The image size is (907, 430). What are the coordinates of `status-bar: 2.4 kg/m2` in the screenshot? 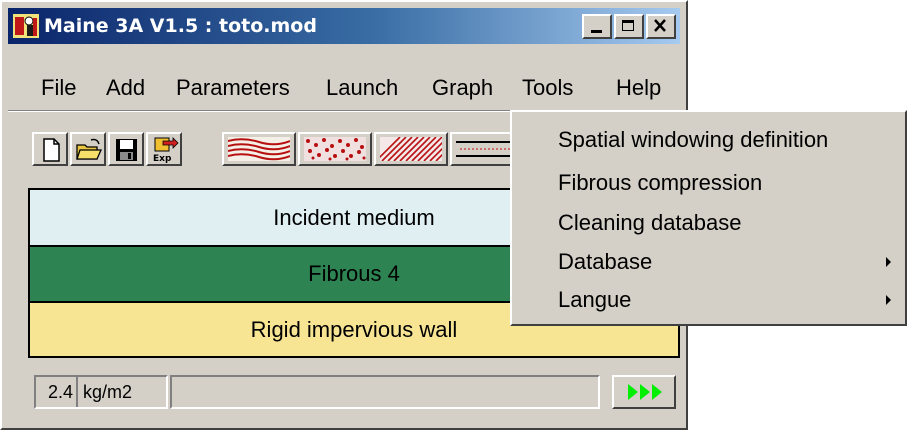 It's located at (354, 392).